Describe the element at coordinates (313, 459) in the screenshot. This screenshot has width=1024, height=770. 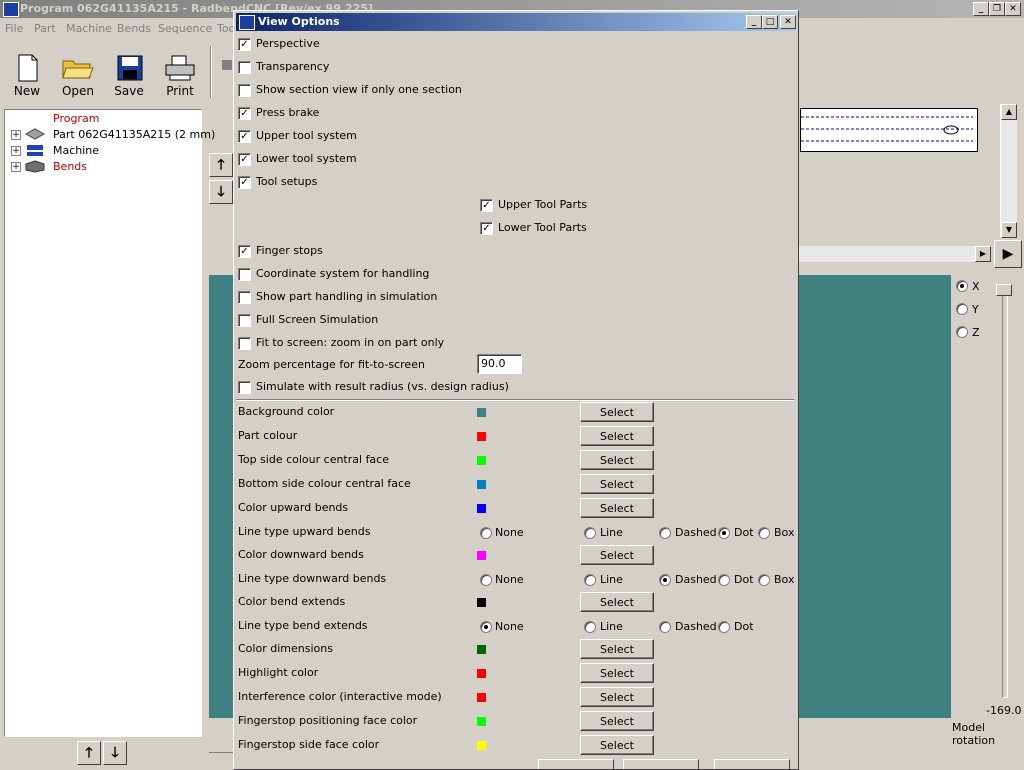
I see `color-label-top-side-colour-central-face: Top side colour central face` at that location.